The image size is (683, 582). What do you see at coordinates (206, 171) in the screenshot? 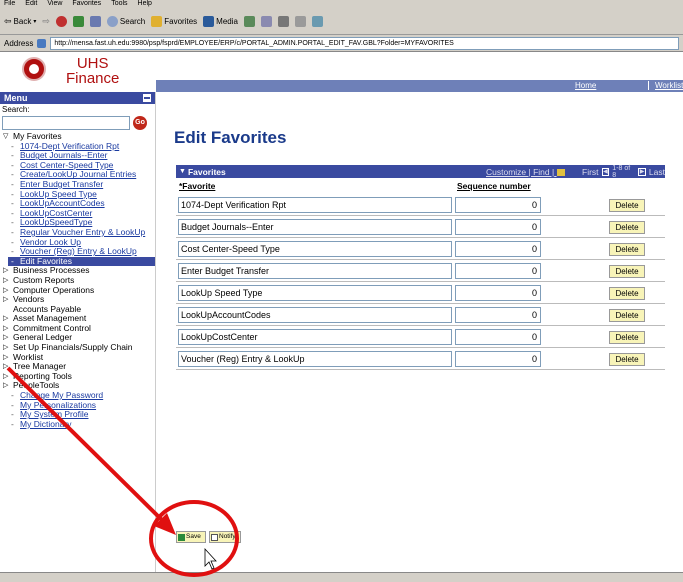
I see `grid-title: Favorites` at bounding box center [206, 171].